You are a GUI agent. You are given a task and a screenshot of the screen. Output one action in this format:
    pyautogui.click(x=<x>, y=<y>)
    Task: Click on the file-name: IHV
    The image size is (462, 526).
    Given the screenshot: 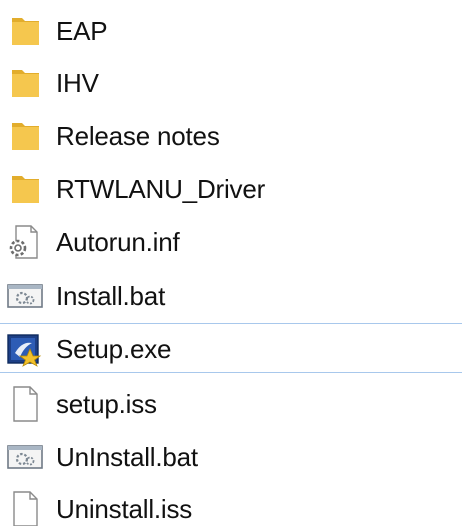 What is the action you would take?
    pyautogui.click(x=77, y=83)
    